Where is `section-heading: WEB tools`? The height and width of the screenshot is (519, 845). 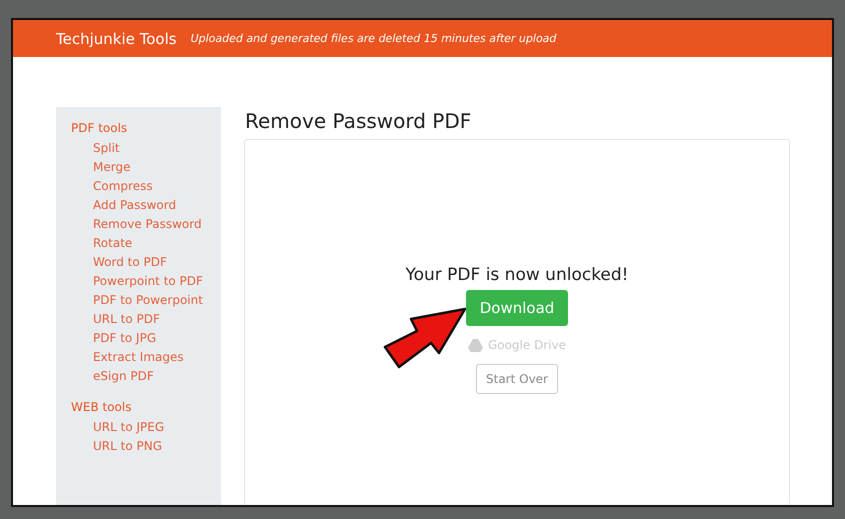 section-heading: WEB tools is located at coordinates (101, 407).